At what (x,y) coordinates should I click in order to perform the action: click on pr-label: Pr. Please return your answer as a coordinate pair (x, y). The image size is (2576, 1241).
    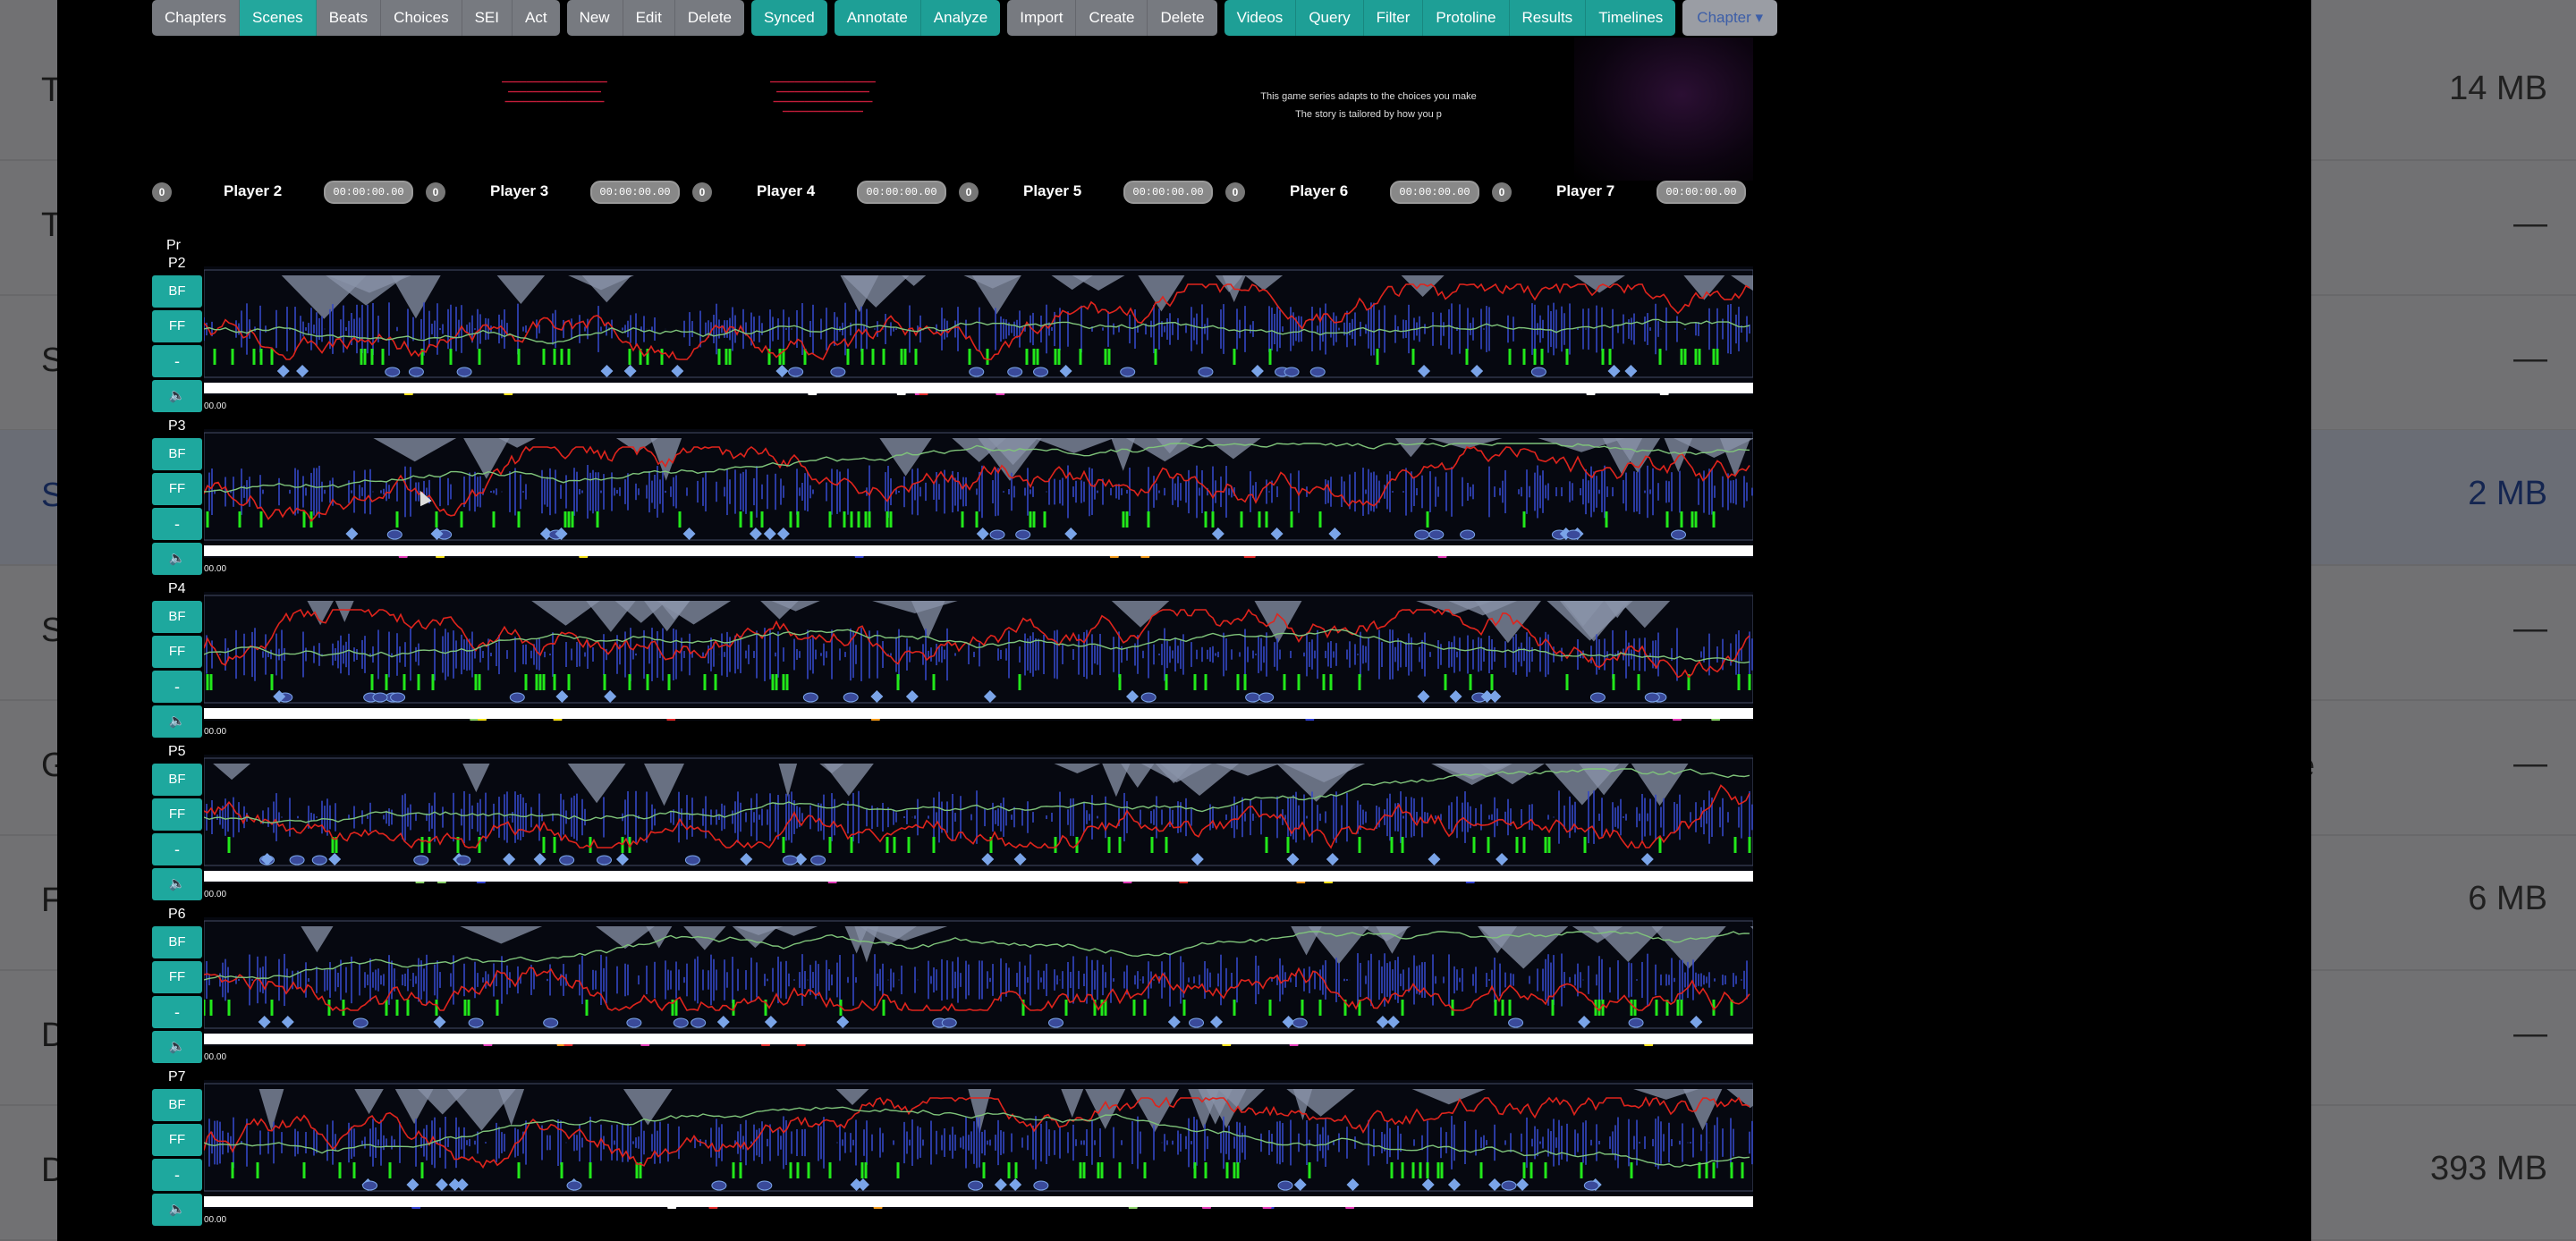
    Looking at the image, I should click on (173, 245).